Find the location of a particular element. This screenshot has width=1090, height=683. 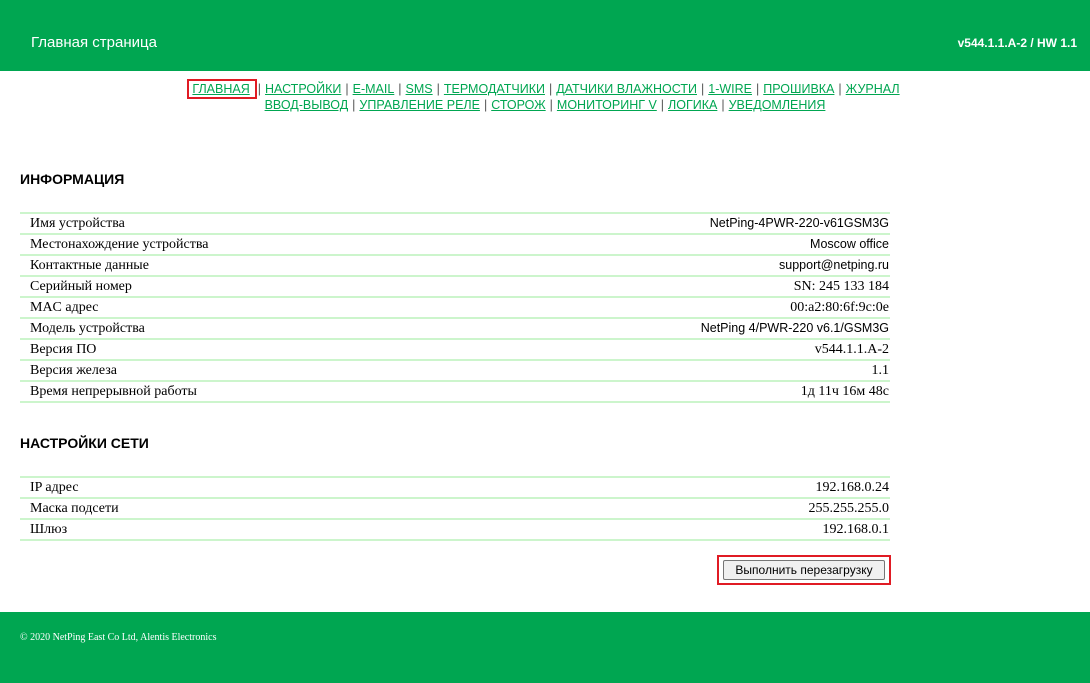

row-value: Moscow office is located at coordinates (667, 244).